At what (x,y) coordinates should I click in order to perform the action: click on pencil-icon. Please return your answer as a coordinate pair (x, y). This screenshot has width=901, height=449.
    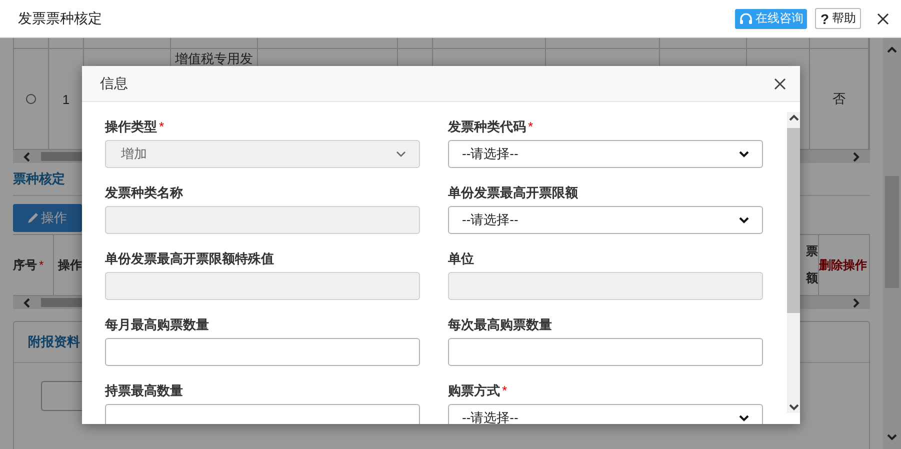
    Looking at the image, I should click on (33, 218).